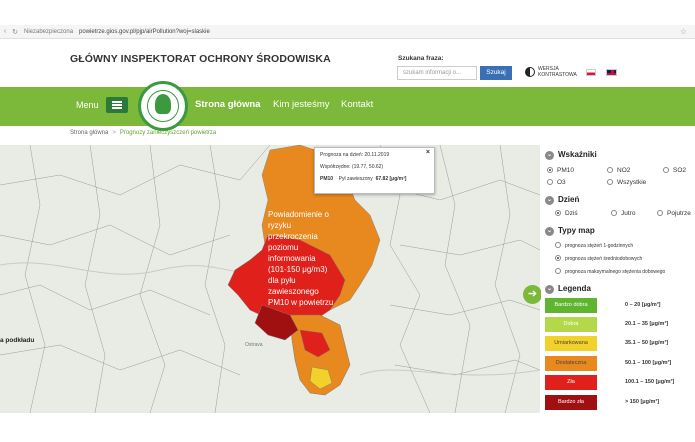 The width and height of the screenshot is (695, 442). I want to click on section-legenda: ⌄ Legenda, so click(568, 289).